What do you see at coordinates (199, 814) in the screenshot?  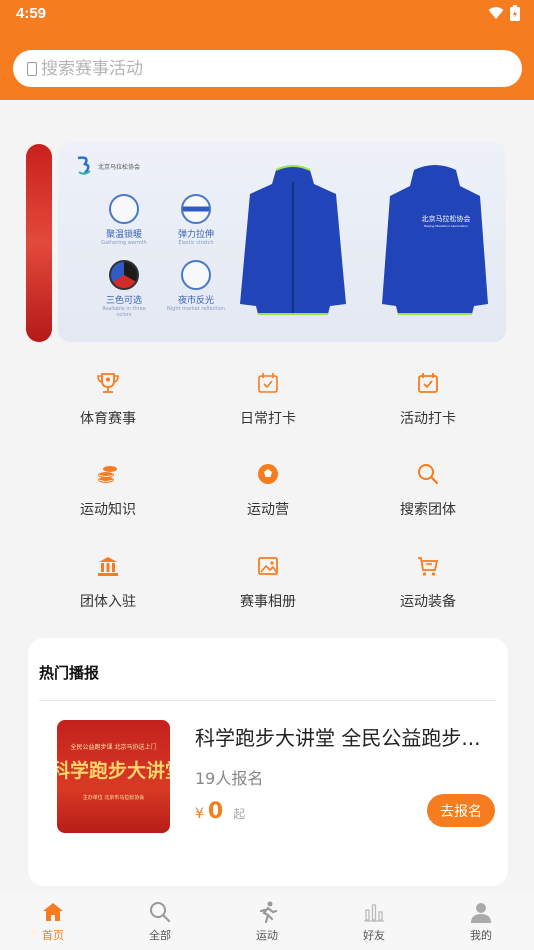 I see `price-currency: ¥` at bounding box center [199, 814].